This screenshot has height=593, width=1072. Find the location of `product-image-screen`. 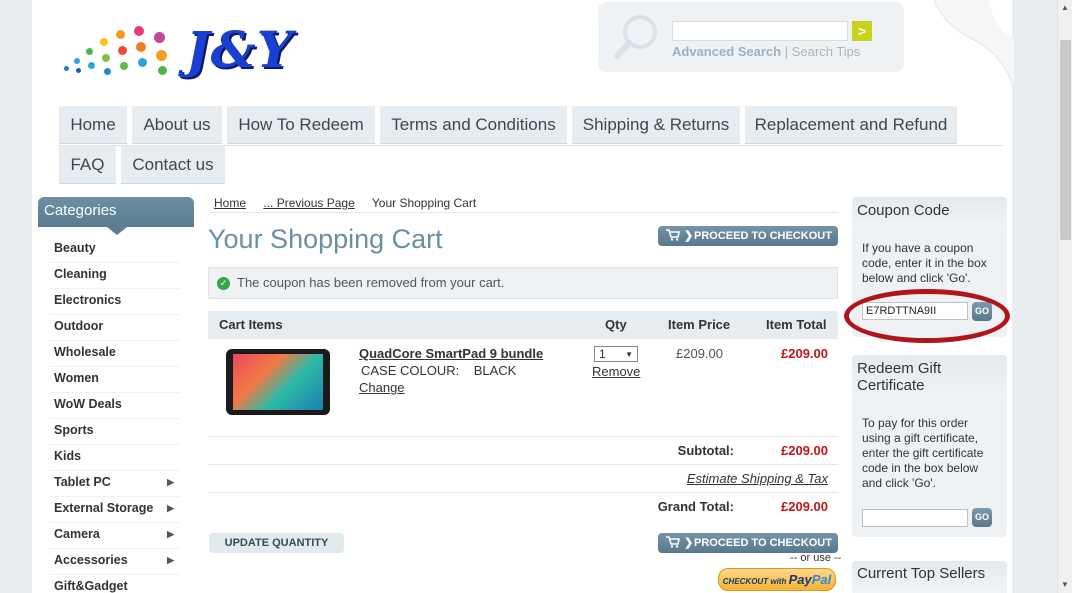

product-image-screen is located at coordinates (278, 382).